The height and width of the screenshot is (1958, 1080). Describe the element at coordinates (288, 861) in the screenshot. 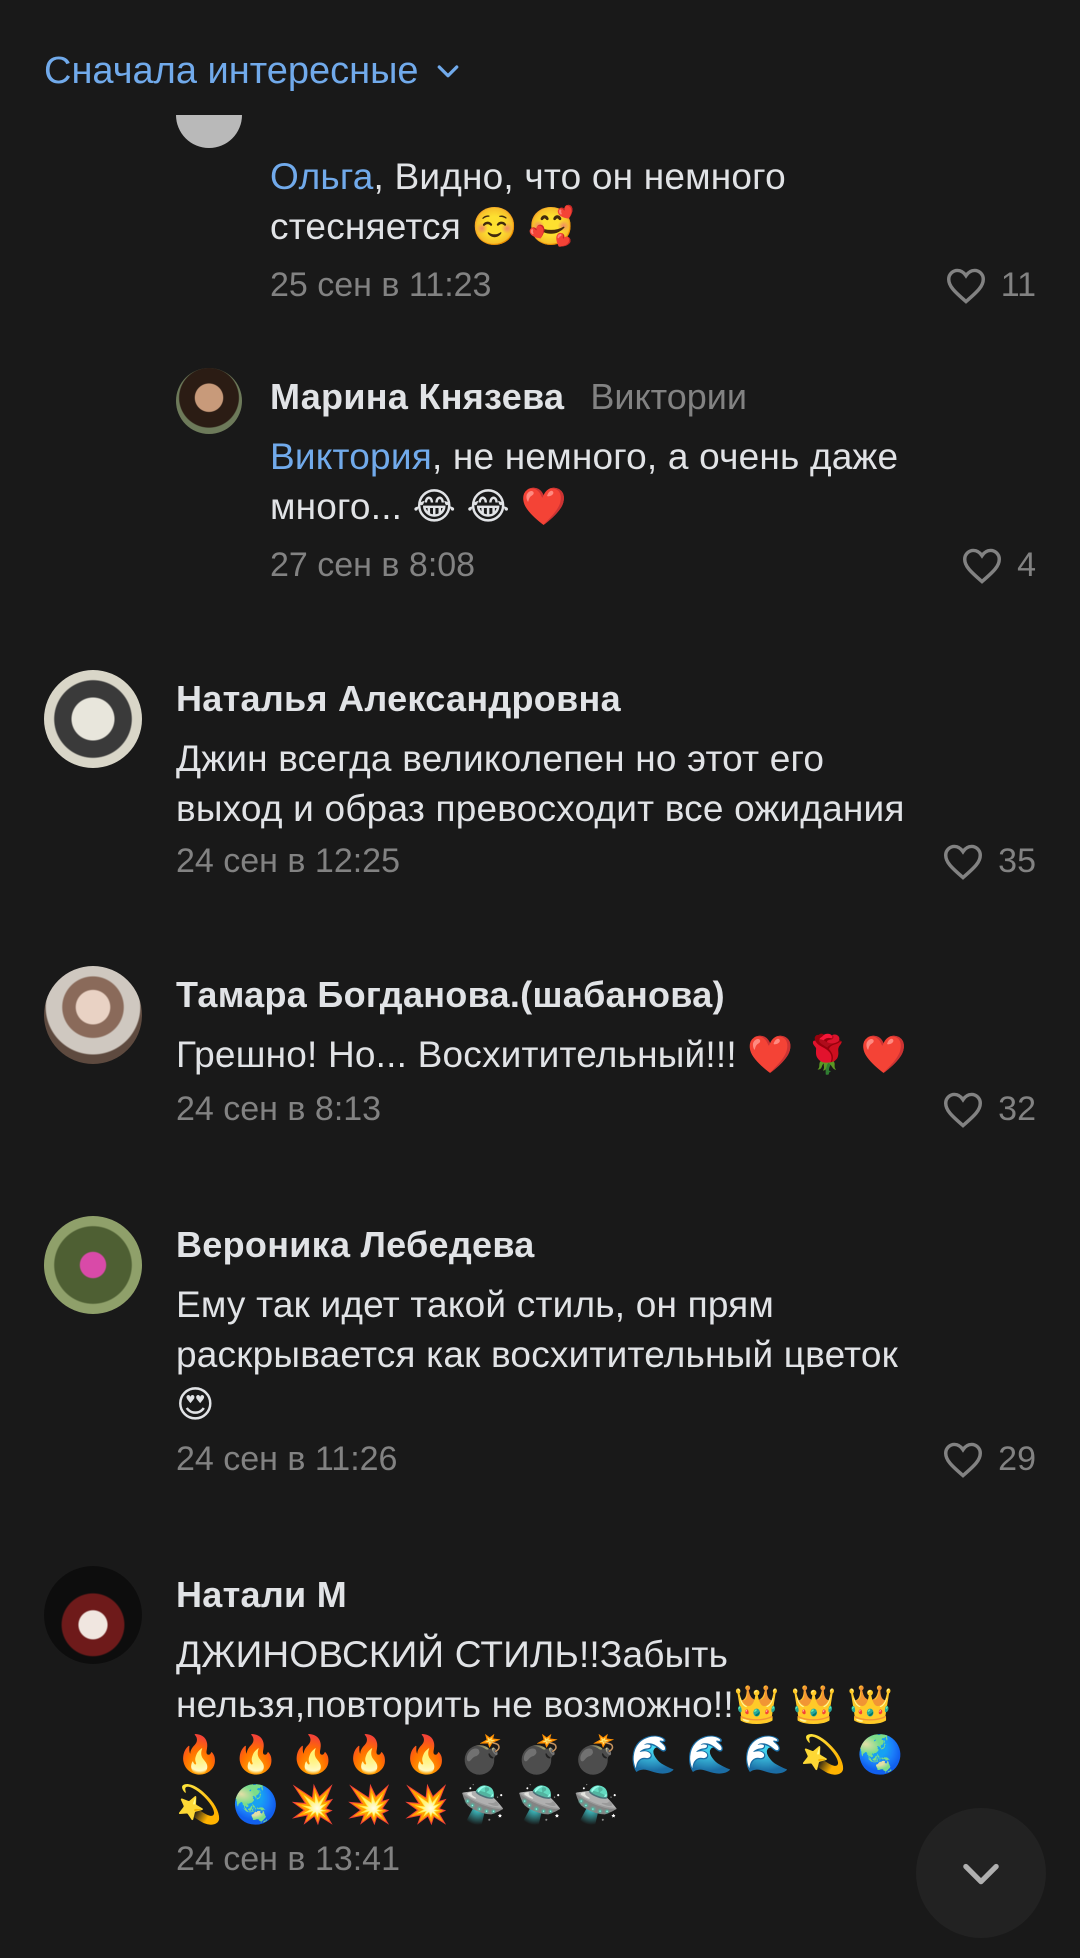

I see `comment-date: 24 сен в 12:25` at that location.